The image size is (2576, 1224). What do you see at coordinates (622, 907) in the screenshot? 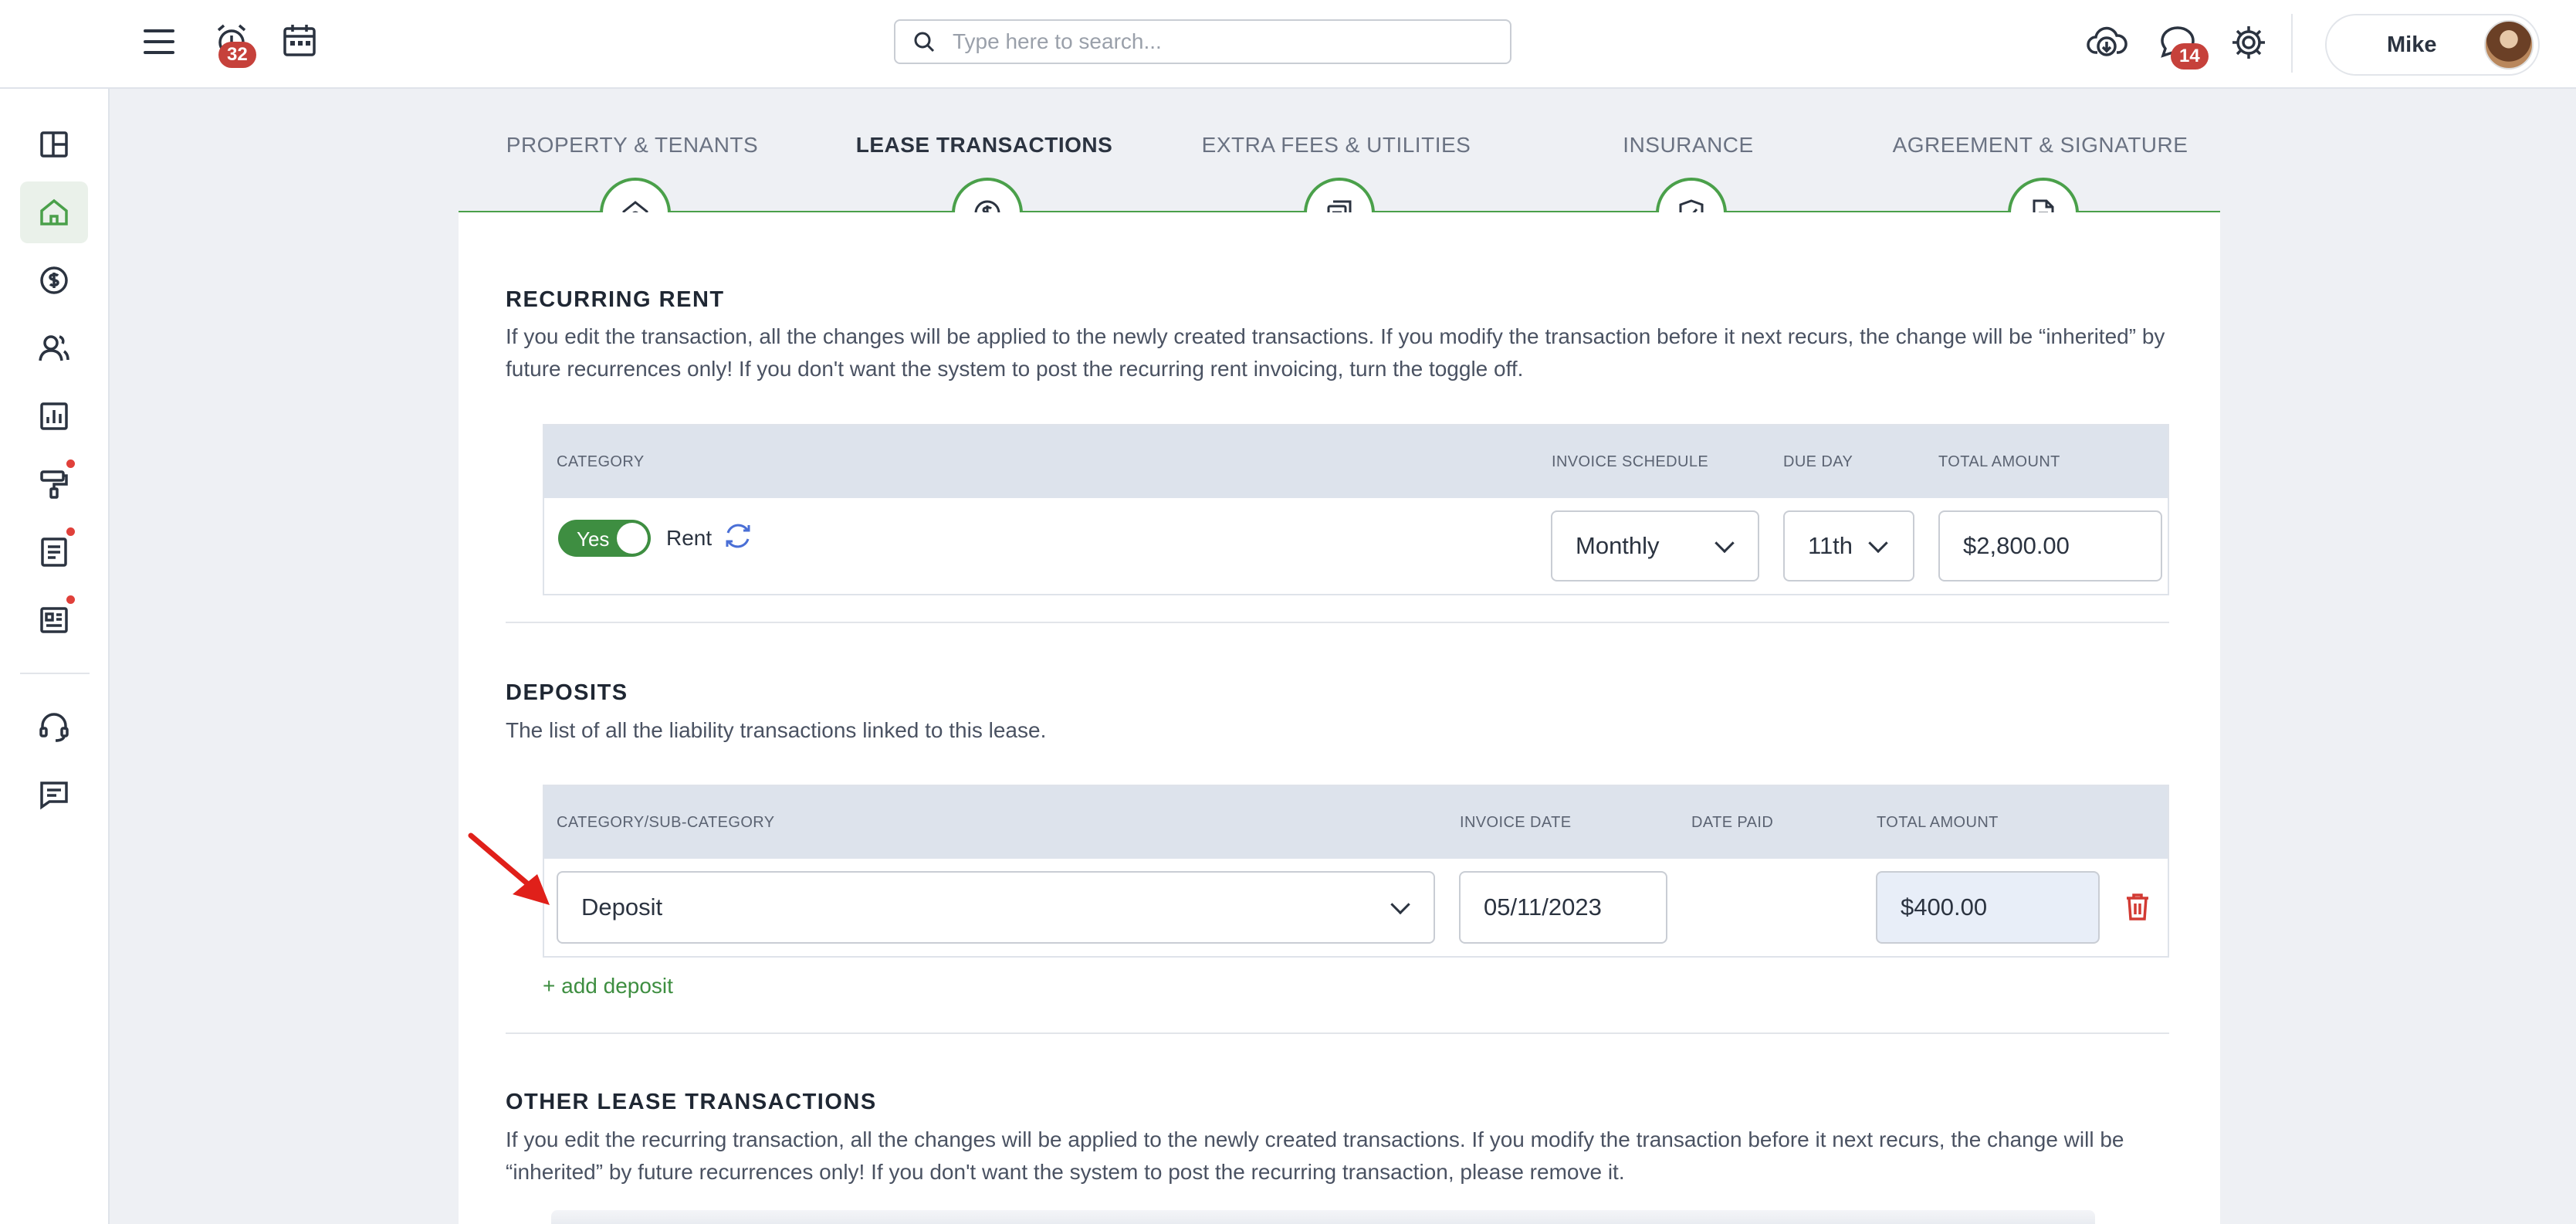
I see `deposit-category-value: Deposit` at bounding box center [622, 907].